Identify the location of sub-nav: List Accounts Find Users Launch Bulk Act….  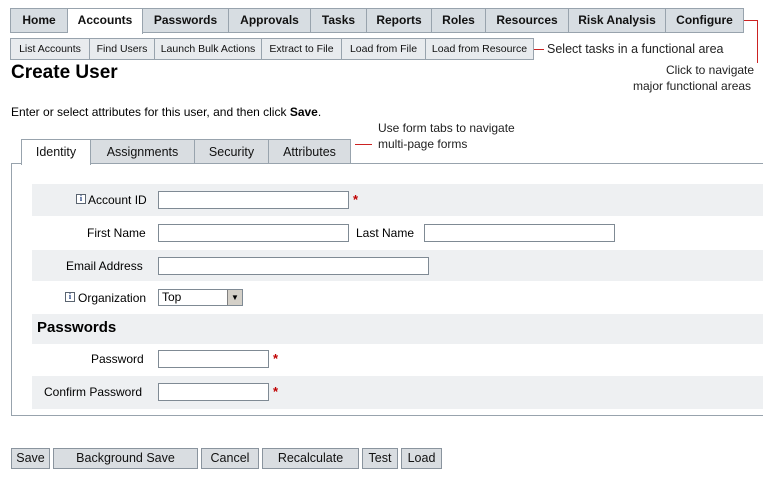
(272, 49).